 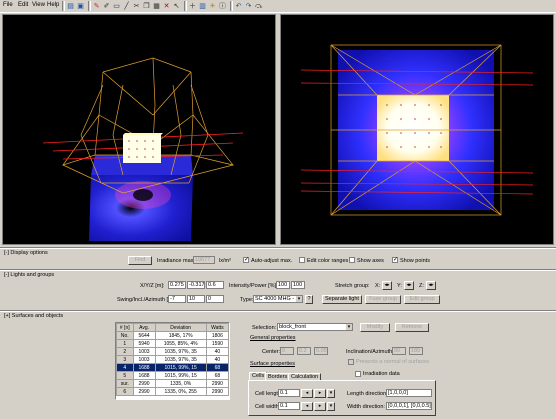 I want to click on power-field: 100, so click(x=298, y=285).